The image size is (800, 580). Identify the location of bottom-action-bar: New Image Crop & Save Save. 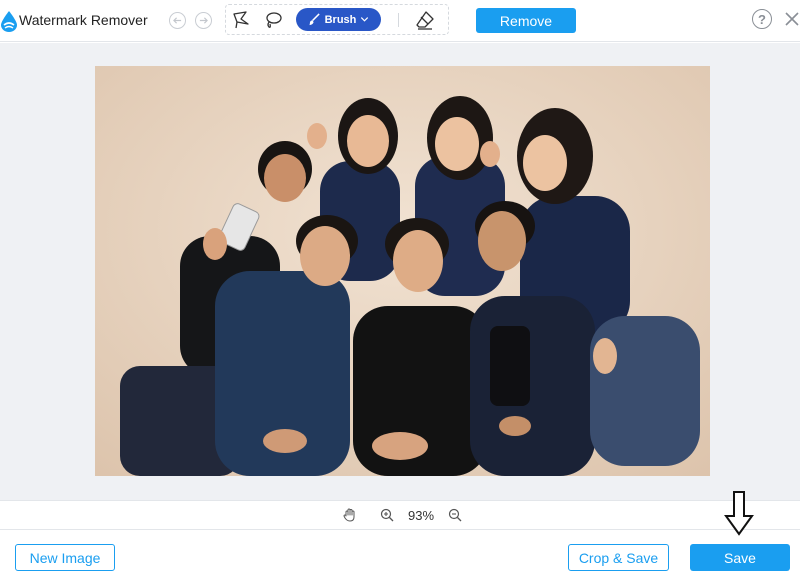
(400, 555).